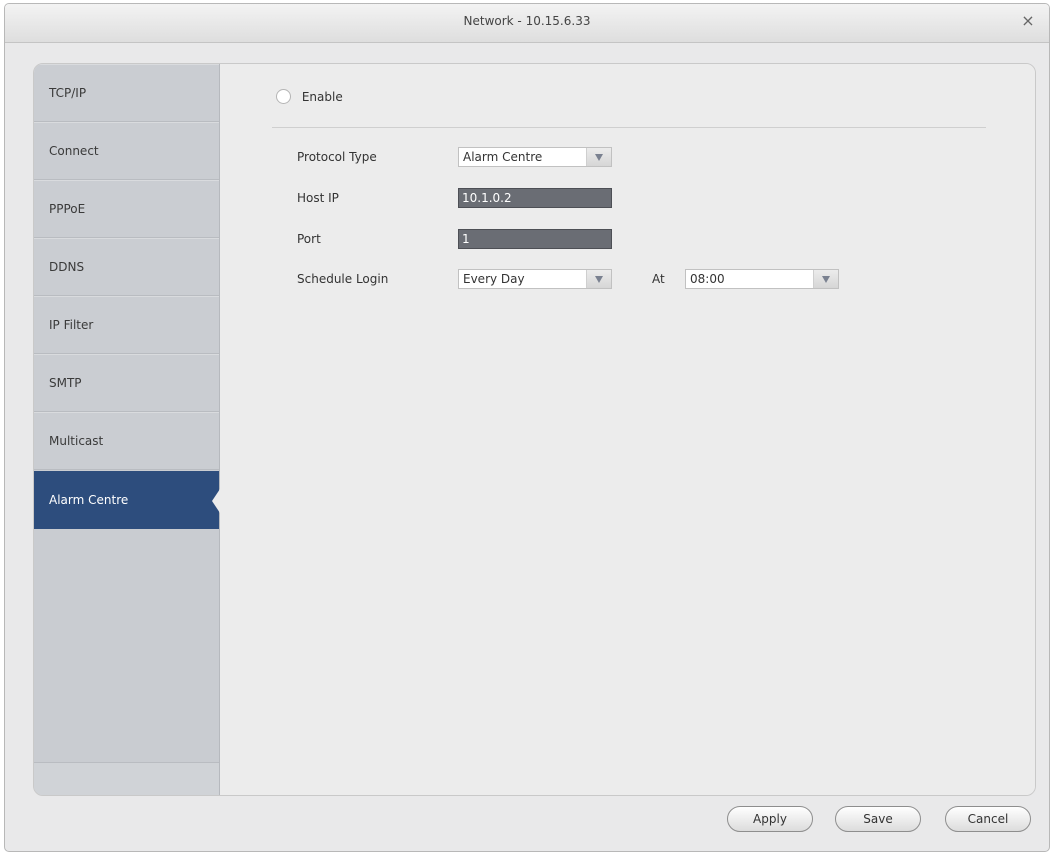 The width and height of the screenshot is (1056, 856). Describe the element at coordinates (126, 646) in the screenshot. I see `sidebar-empty-area` at that location.